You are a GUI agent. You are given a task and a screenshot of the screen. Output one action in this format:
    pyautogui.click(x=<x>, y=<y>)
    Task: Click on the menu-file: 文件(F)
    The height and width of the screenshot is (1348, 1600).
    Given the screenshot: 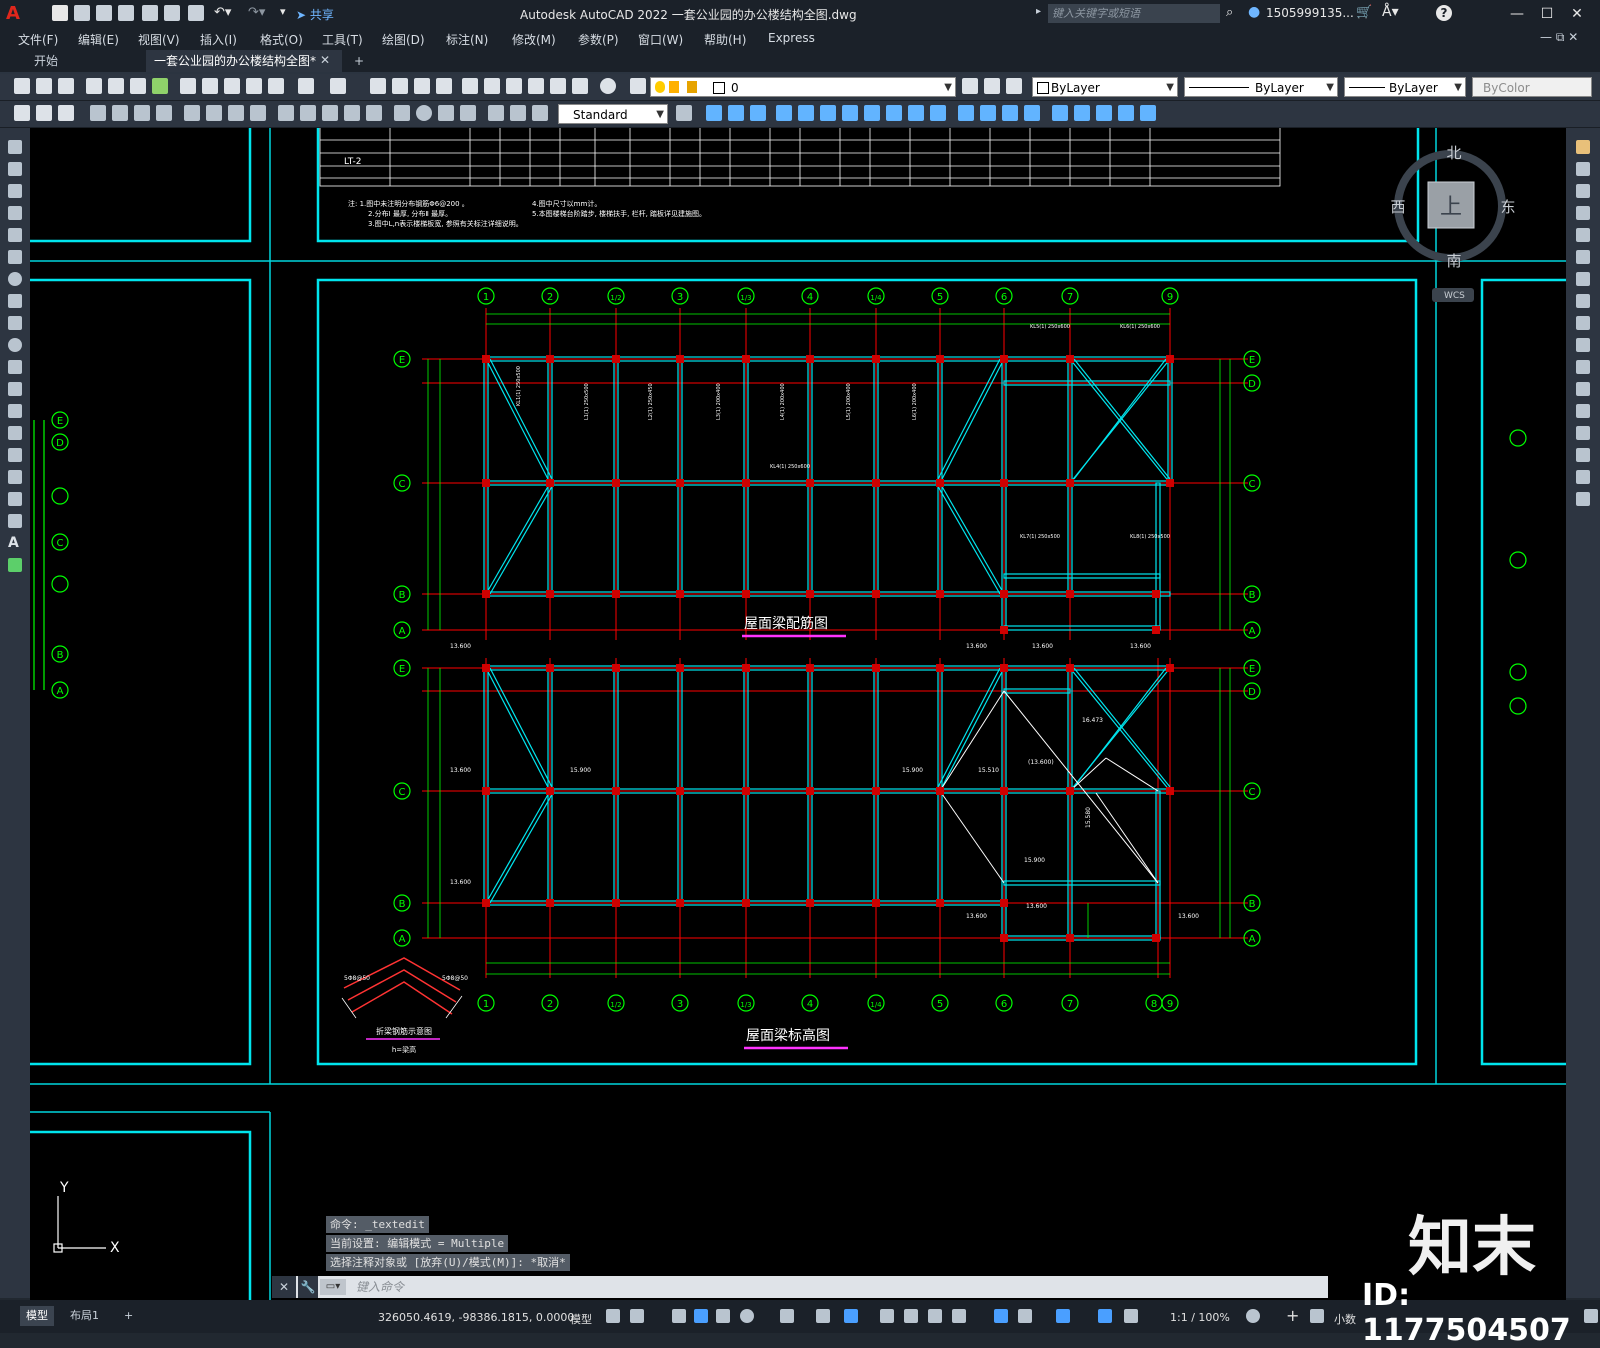 What is the action you would take?
    pyautogui.click(x=38, y=39)
    